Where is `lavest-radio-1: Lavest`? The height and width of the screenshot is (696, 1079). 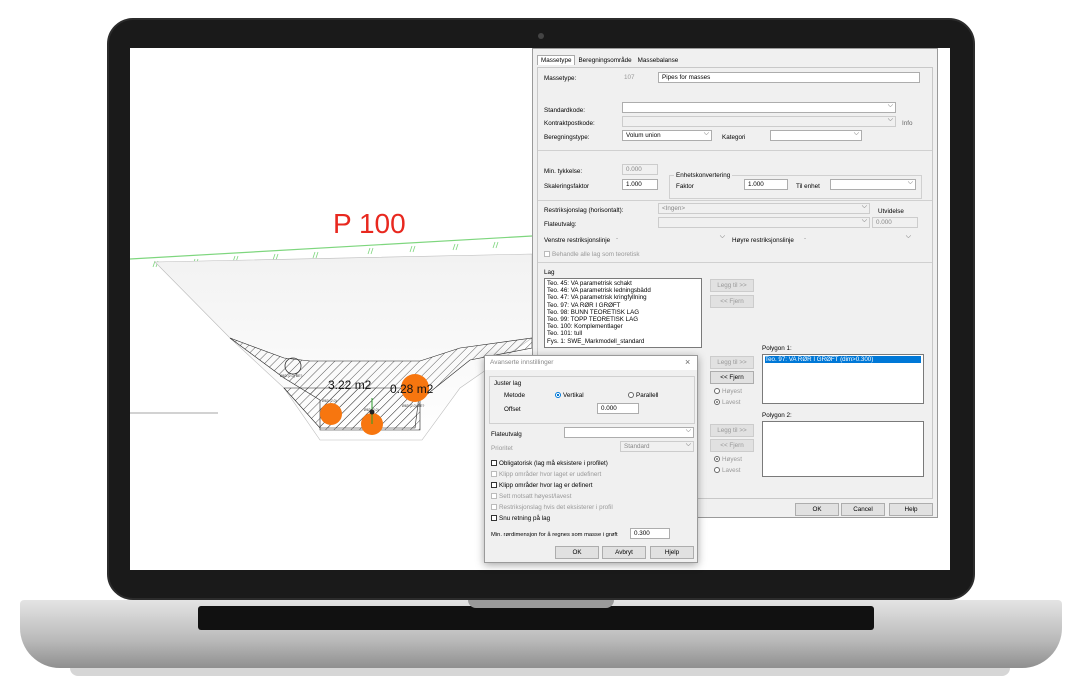 lavest-radio-1: Lavest is located at coordinates (727, 402).